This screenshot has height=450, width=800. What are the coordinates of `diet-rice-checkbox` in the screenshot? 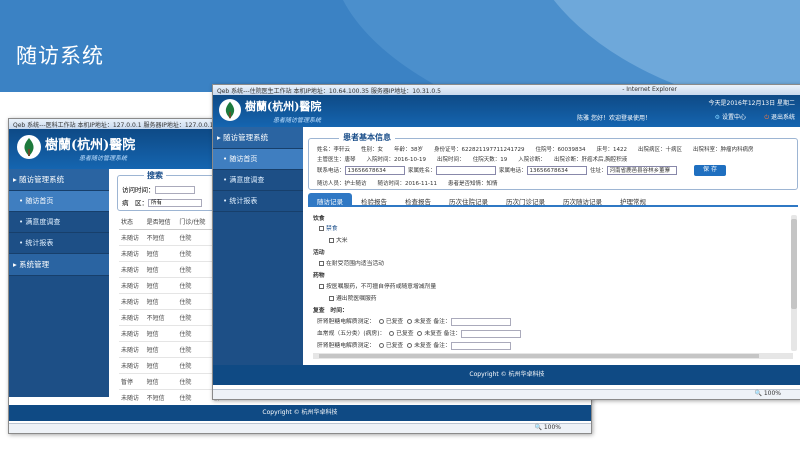 It's located at (331, 240).